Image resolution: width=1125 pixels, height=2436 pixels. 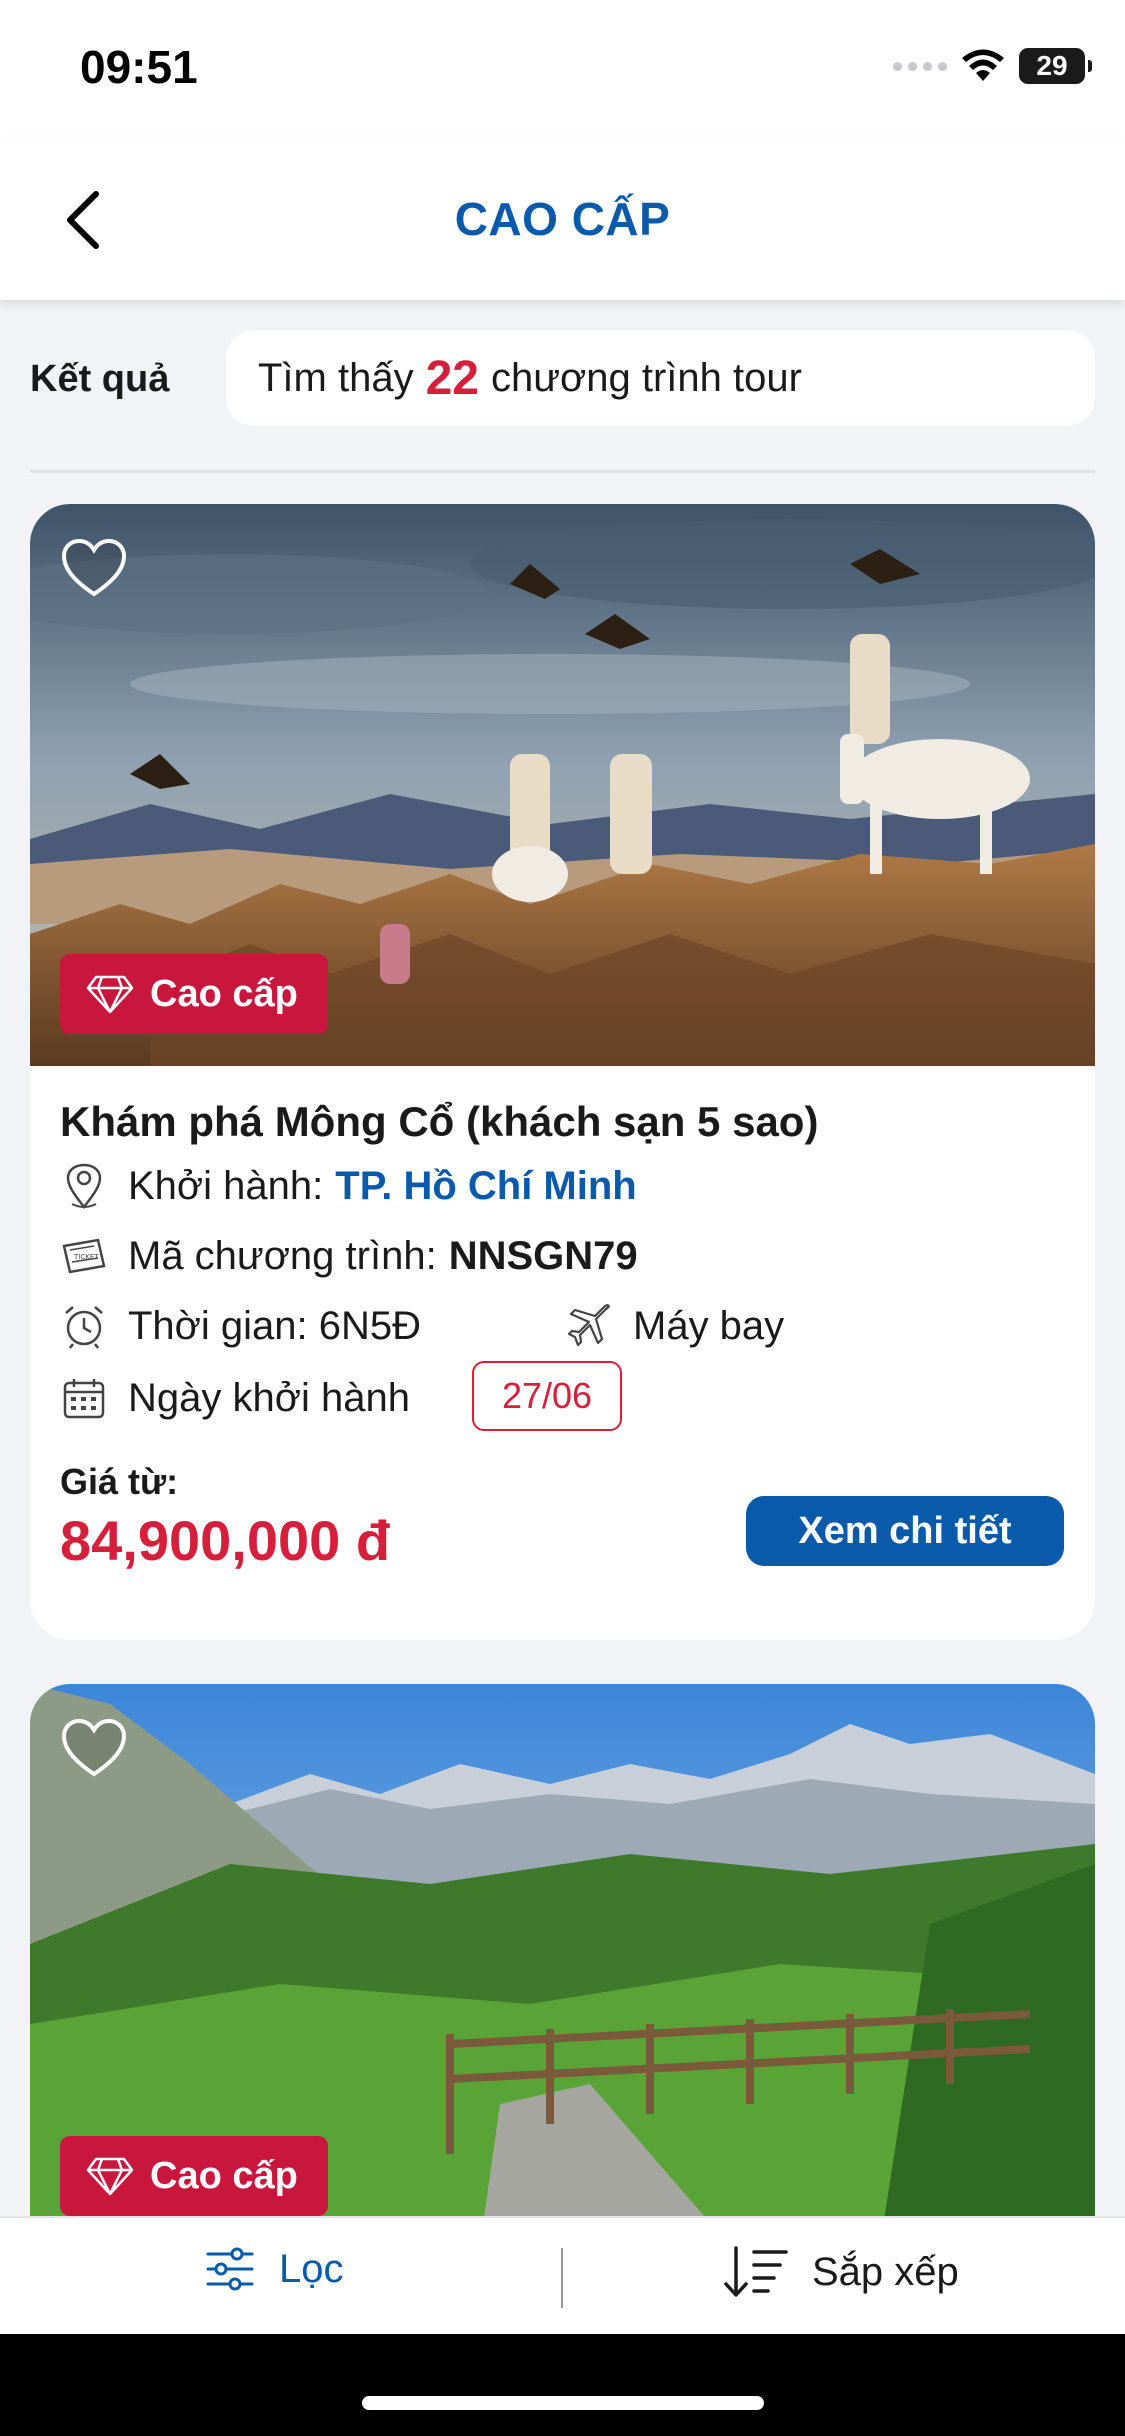 I want to click on sort-button: Sắp xếp, so click(x=840, y=2272).